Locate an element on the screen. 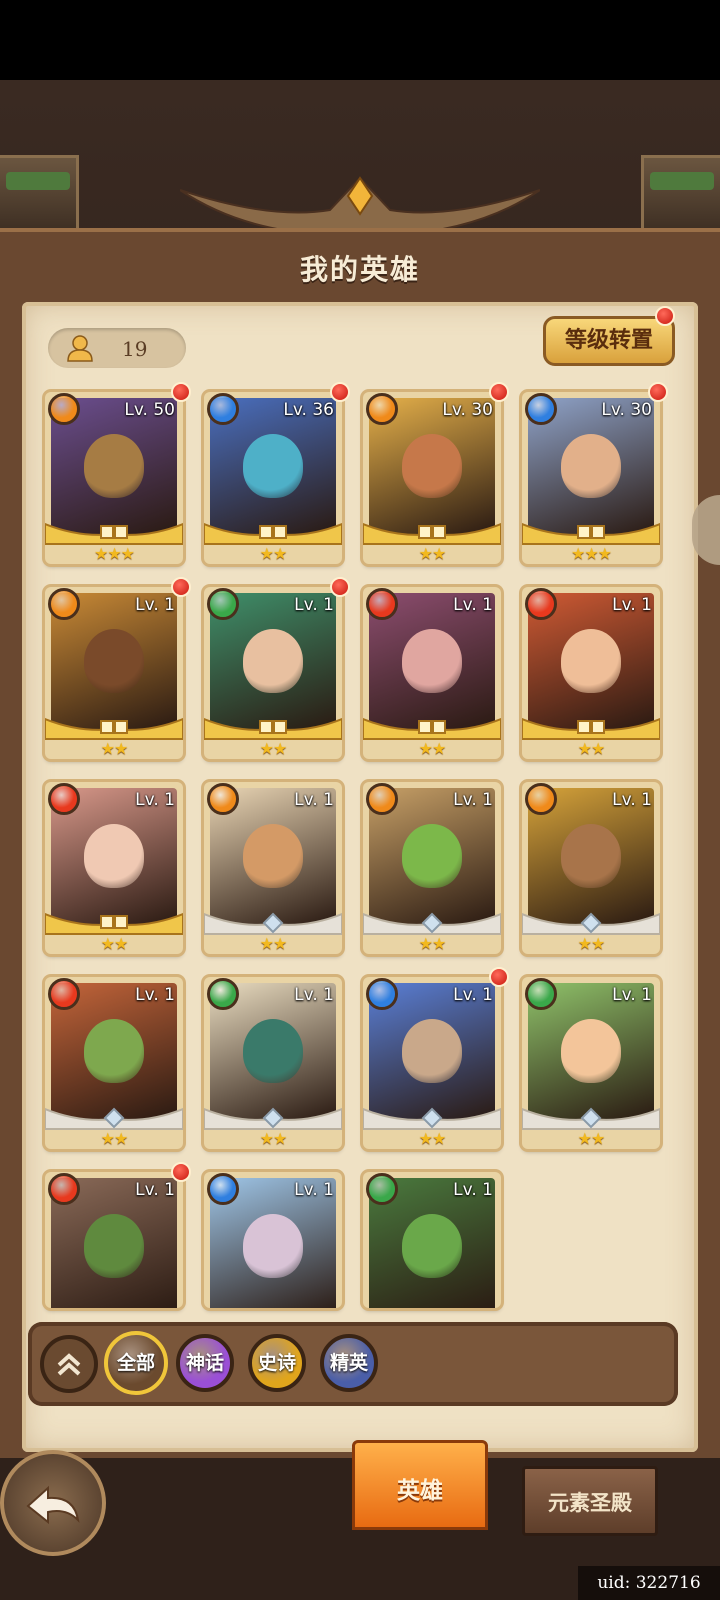 The width and height of the screenshot is (720, 1600). collapse-button is located at coordinates (69, 1364).